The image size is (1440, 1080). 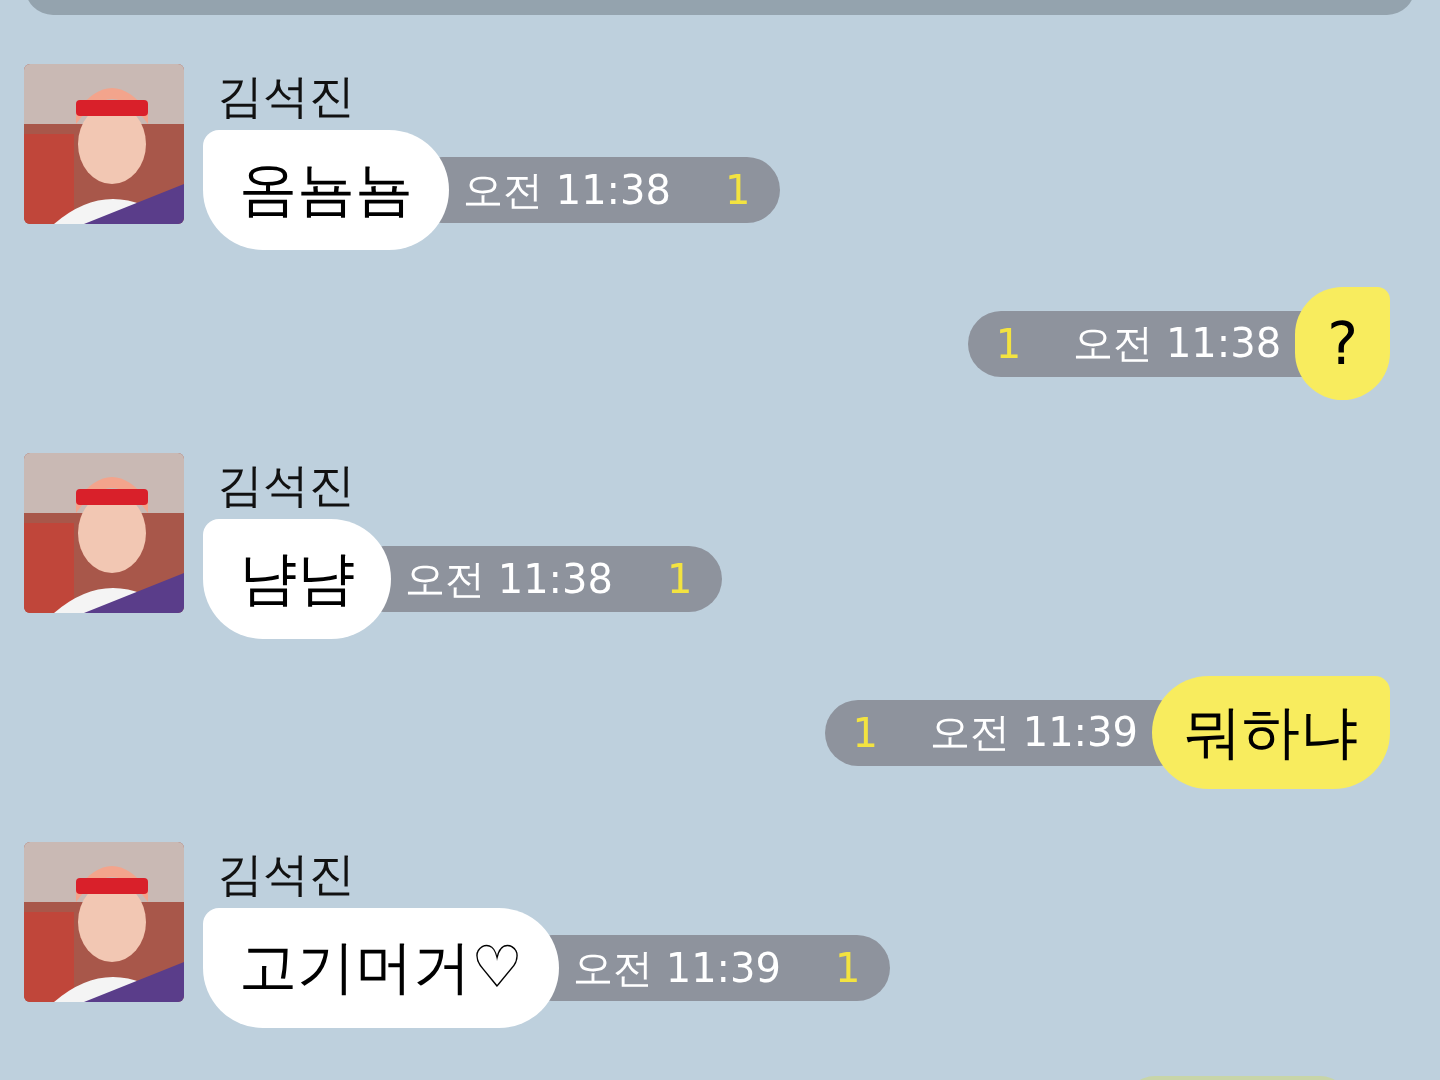 I want to click on message-bubble: 냠냠, so click(x=297, y=579).